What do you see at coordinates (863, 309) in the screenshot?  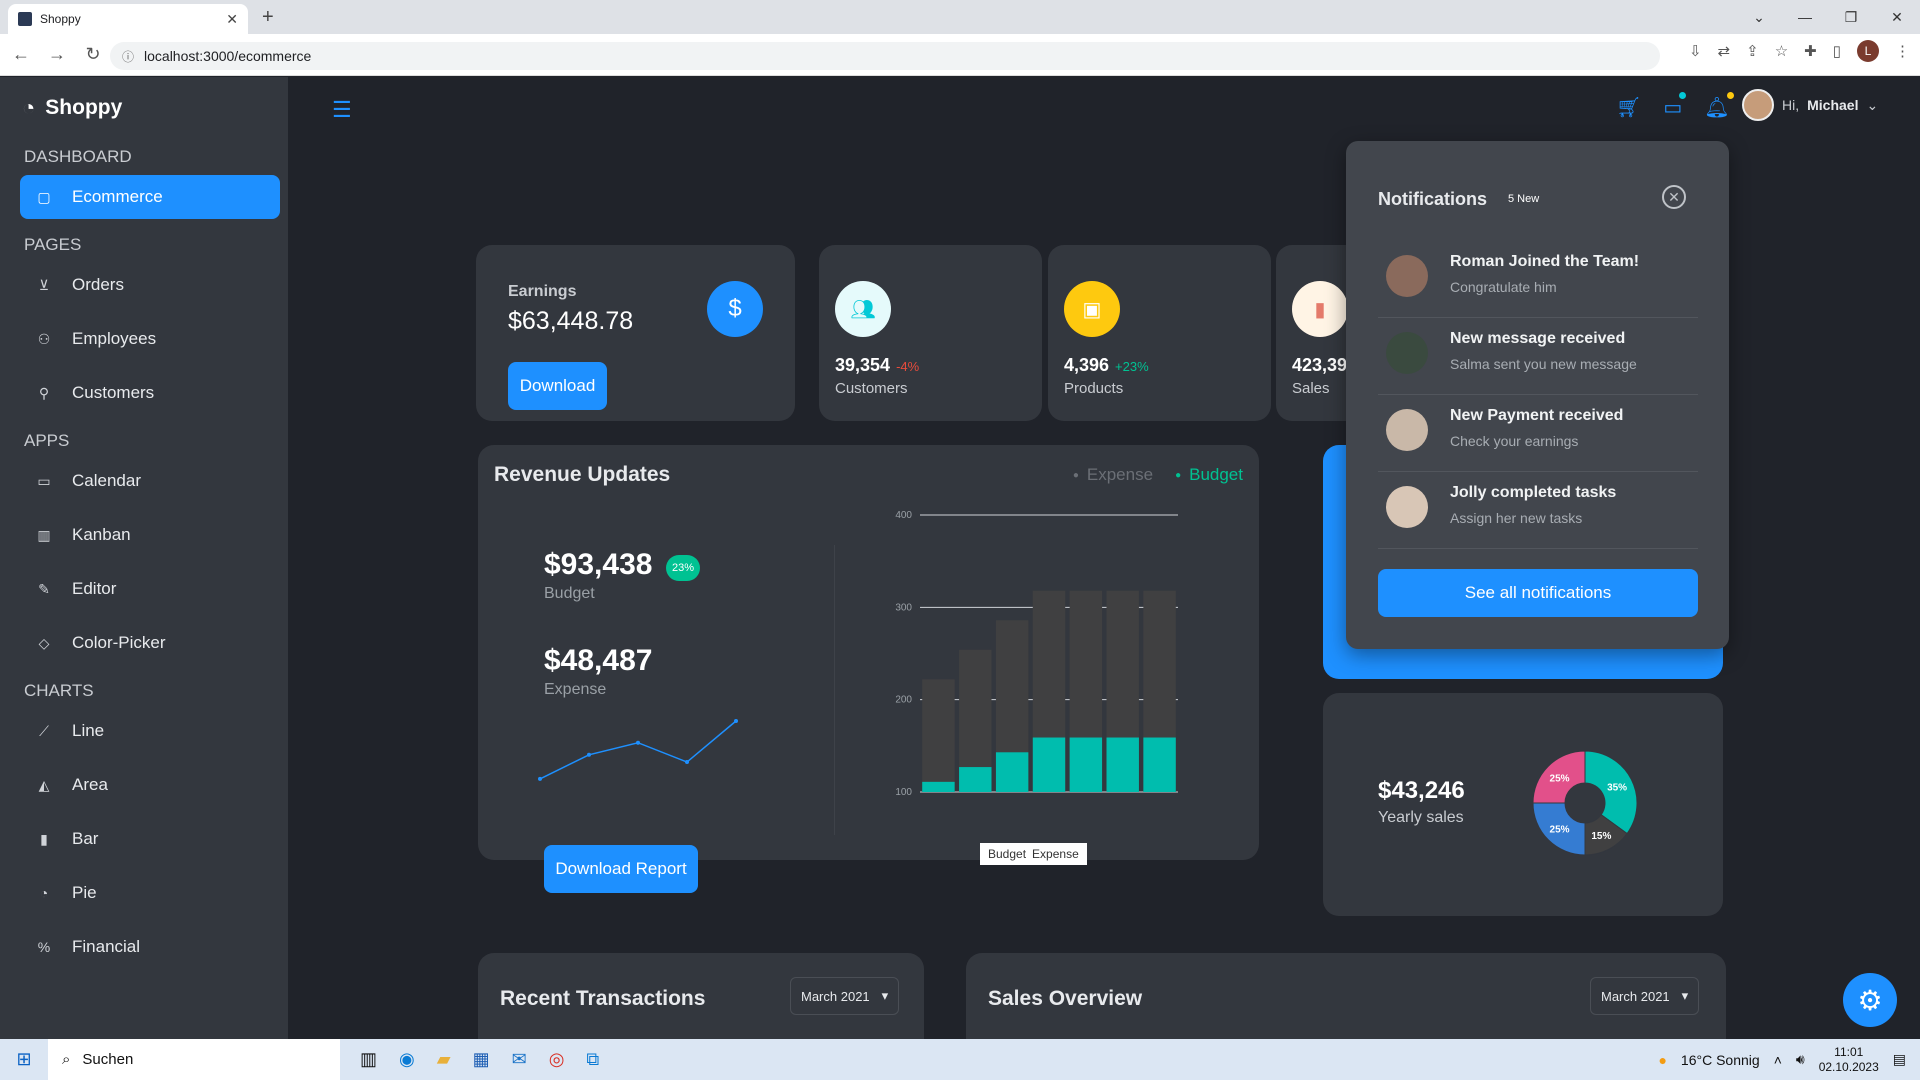 I see `customers-icon: 👥︎` at bounding box center [863, 309].